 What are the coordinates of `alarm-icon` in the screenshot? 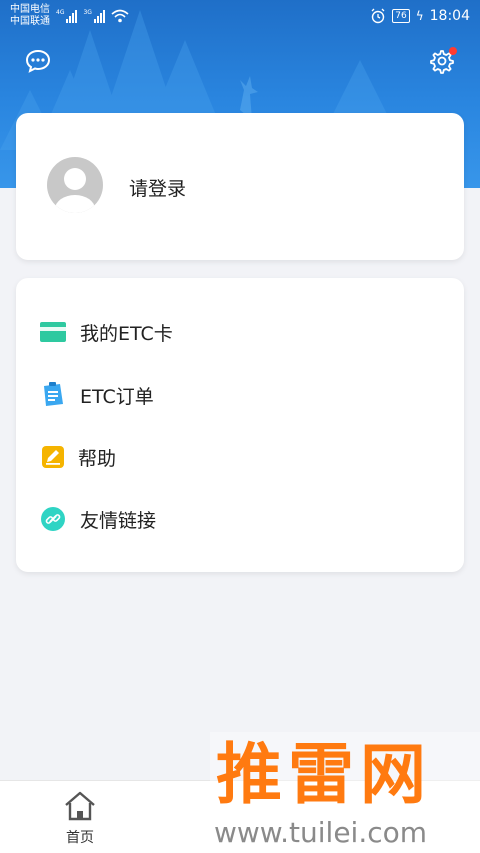 It's located at (378, 16).